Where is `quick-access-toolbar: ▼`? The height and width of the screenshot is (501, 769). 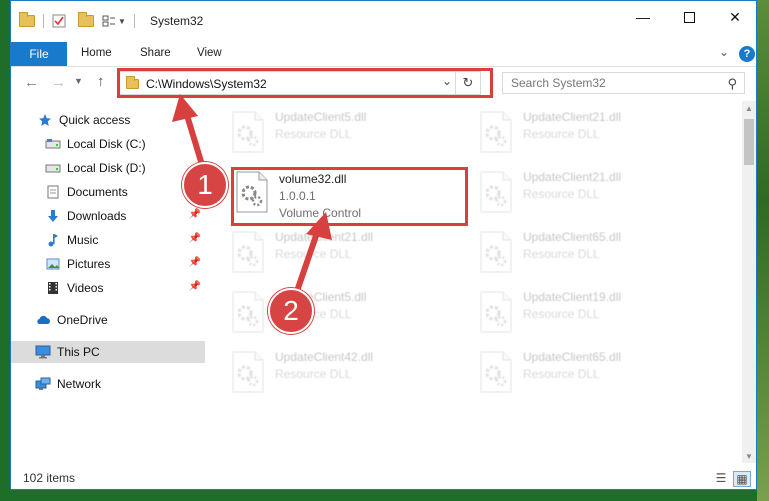 quick-access-toolbar: ▼ is located at coordinates (77, 20).